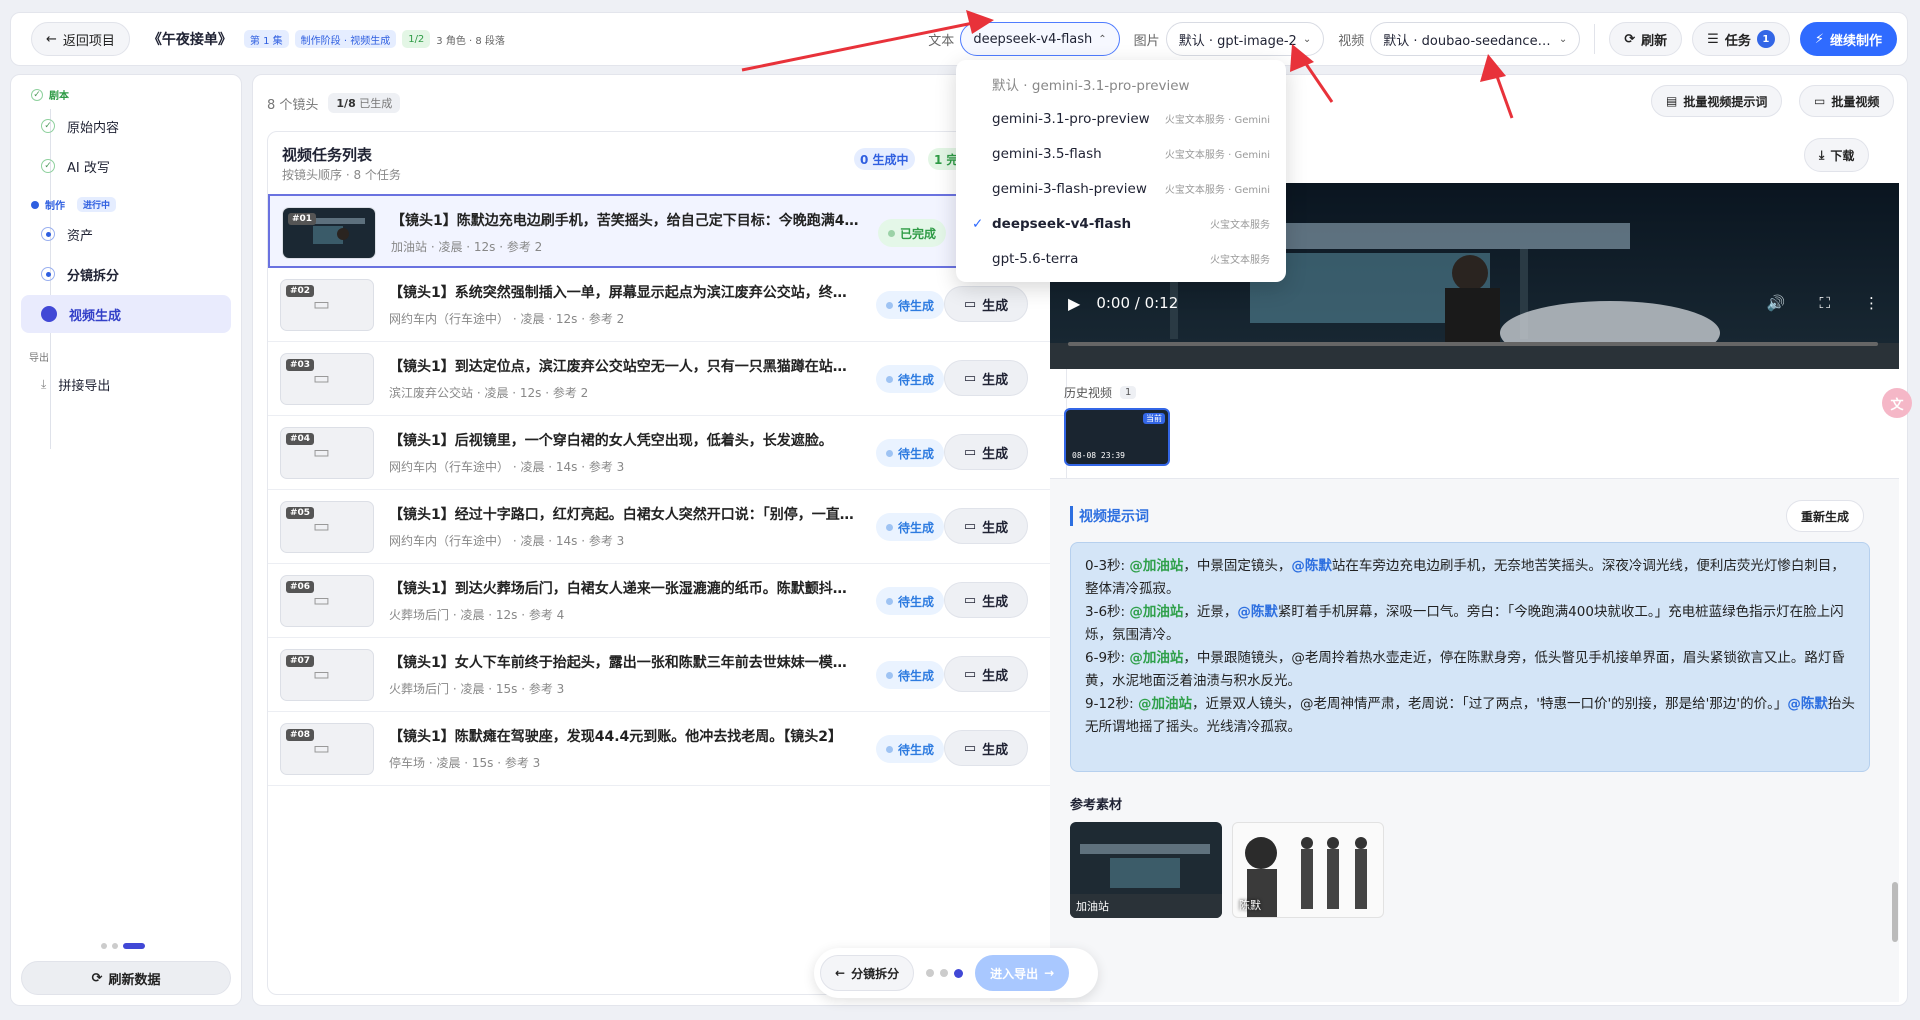 The image size is (1920, 1020). Describe the element at coordinates (840, 973) in the screenshot. I see `arrow-left-icon: ←` at that location.